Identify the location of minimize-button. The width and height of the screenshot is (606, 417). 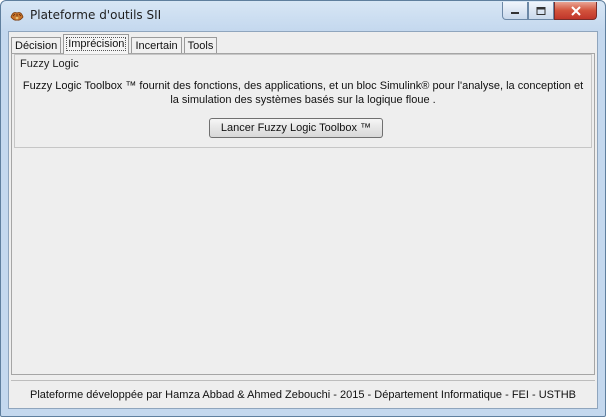
(515, 11).